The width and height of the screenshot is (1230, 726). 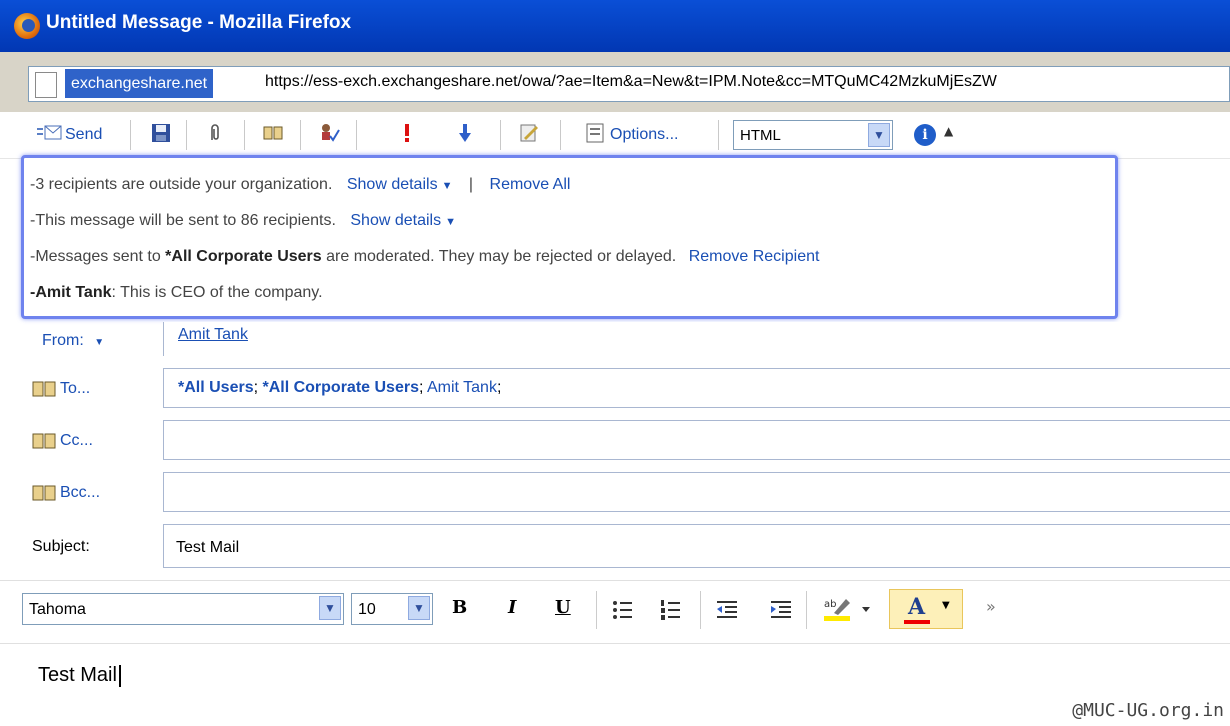 I want to click on recipient-name: -Amit Tank, so click(x=71, y=292).